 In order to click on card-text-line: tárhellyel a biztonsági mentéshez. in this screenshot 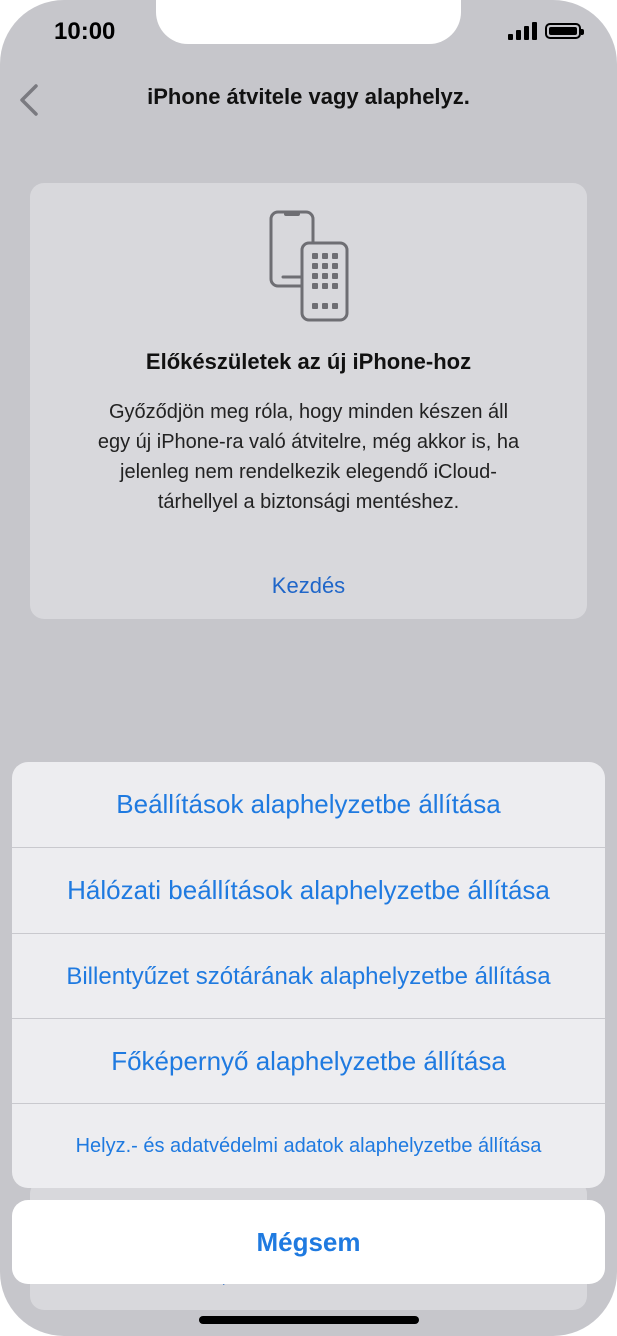, I will do `click(308, 502)`.